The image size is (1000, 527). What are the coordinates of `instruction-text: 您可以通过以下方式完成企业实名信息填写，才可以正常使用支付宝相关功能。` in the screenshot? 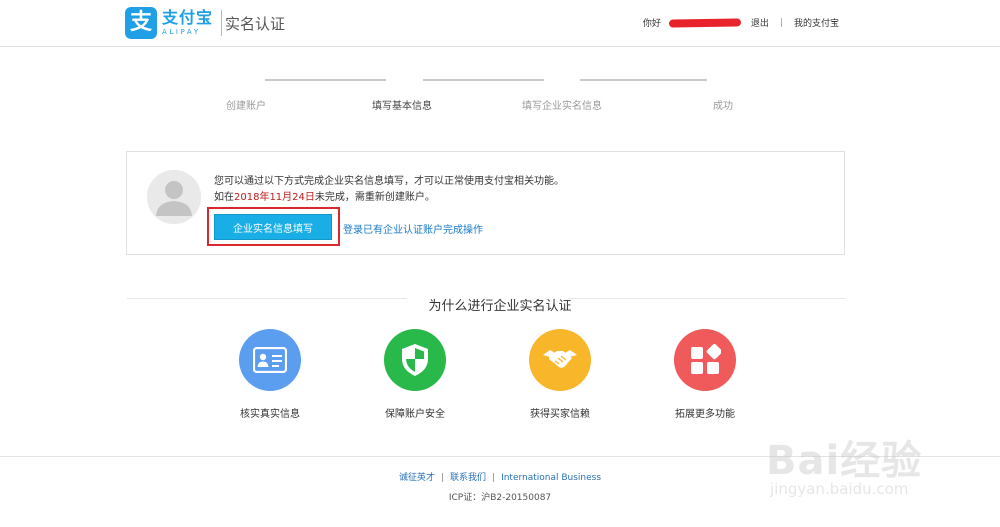 It's located at (389, 181).